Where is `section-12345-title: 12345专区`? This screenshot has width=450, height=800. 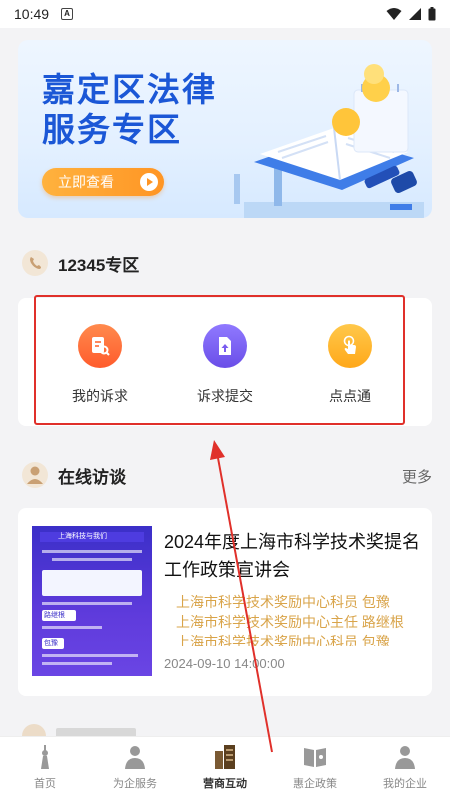 section-12345-title: 12345专区 is located at coordinates (99, 265).